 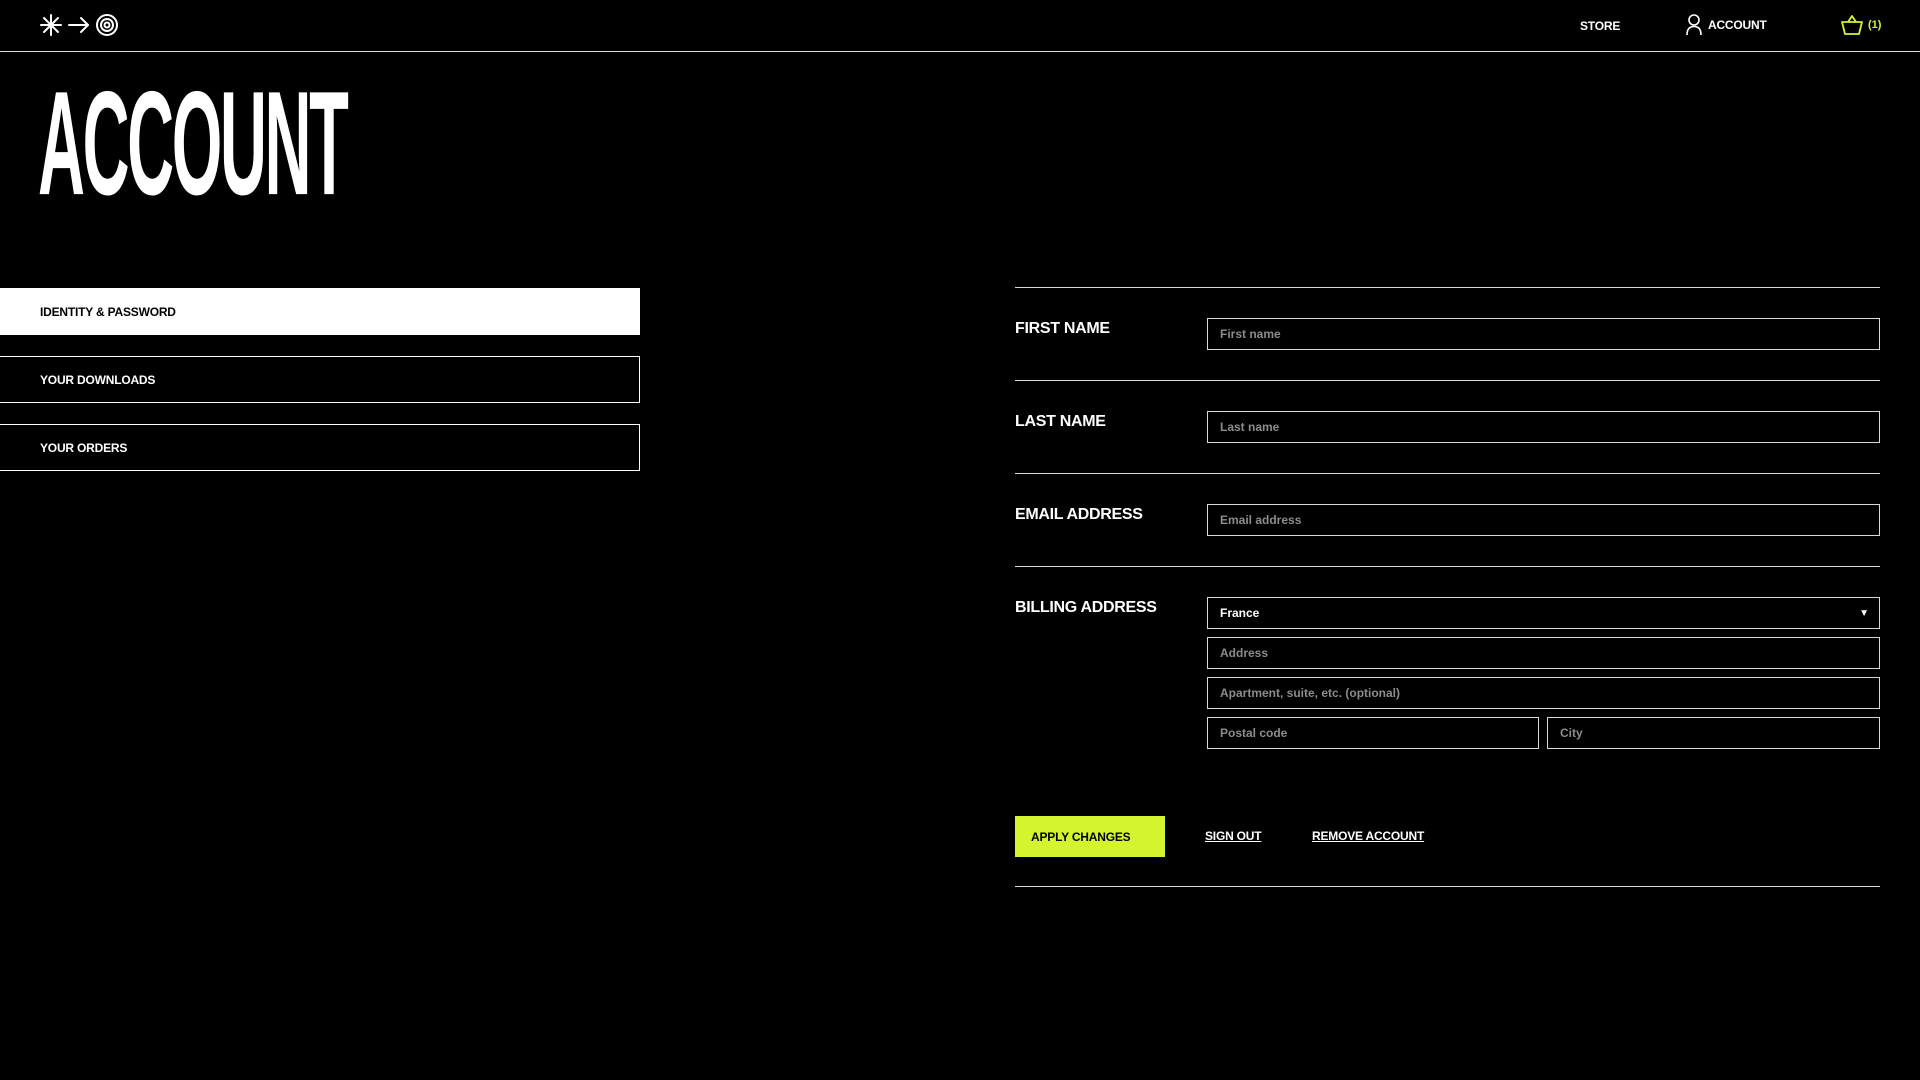 What do you see at coordinates (1875, 25) in the screenshot?
I see `cart-count: (1)` at bounding box center [1875, 25].